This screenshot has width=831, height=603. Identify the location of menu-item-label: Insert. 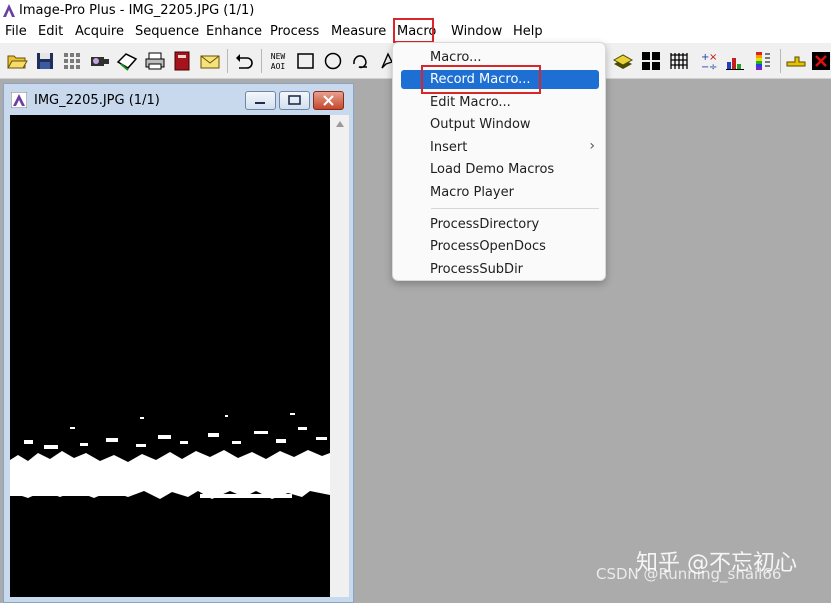
(449, 147).